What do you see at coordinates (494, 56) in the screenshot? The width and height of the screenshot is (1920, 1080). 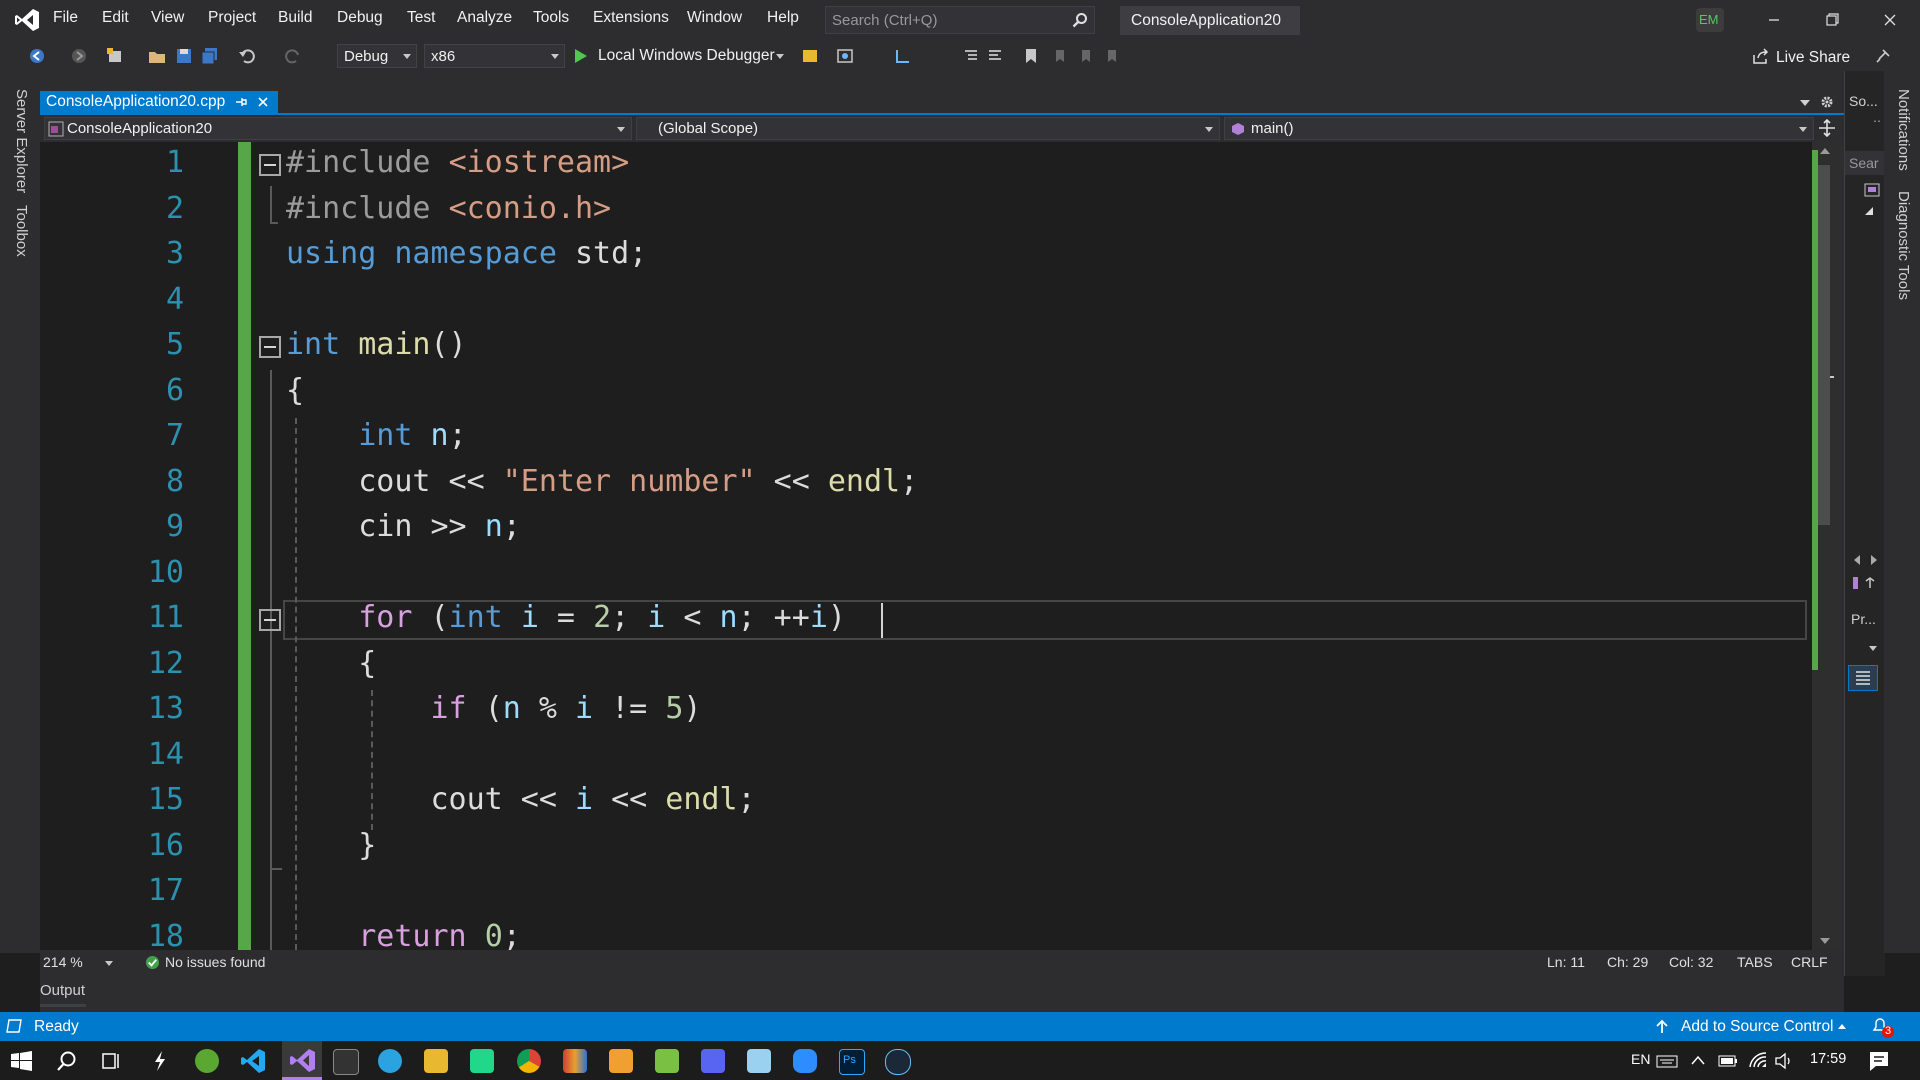 I see `solution-platform-select: x86` at bounding box center [494, 56].